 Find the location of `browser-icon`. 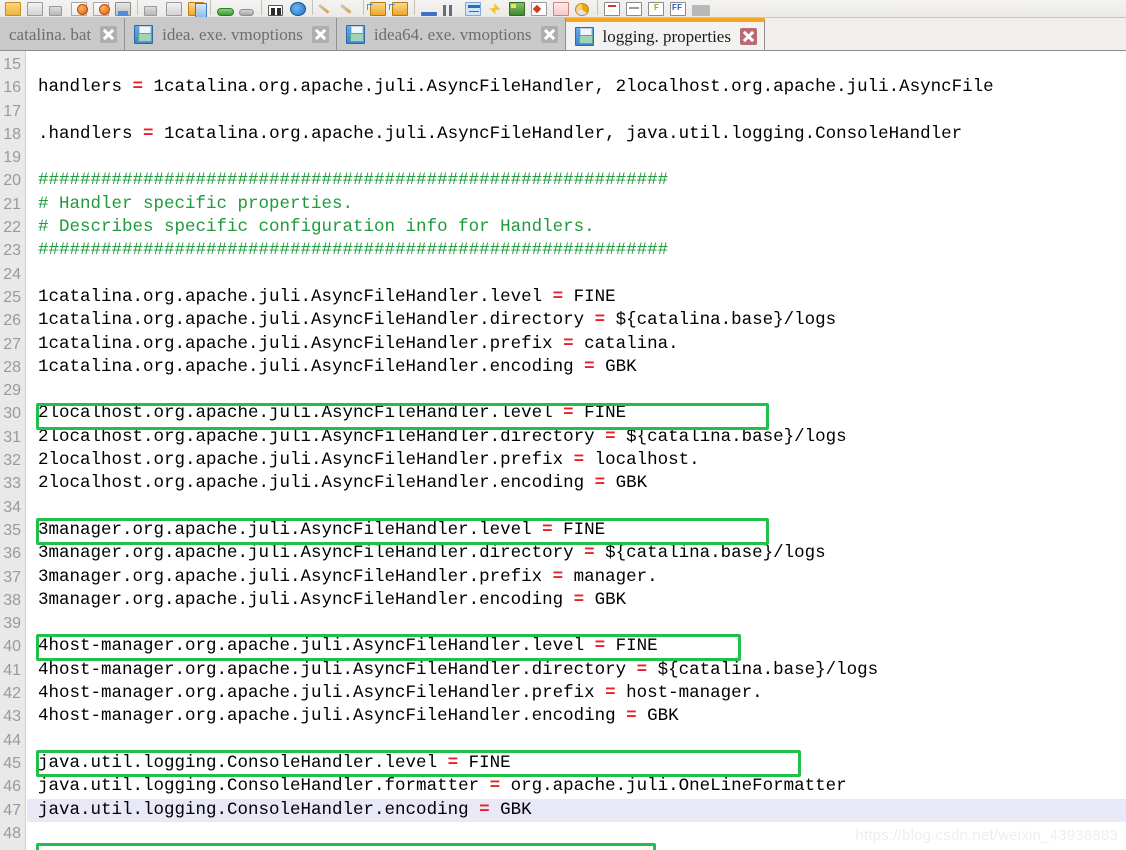

browser-icon is located at coordinates (298, 8).